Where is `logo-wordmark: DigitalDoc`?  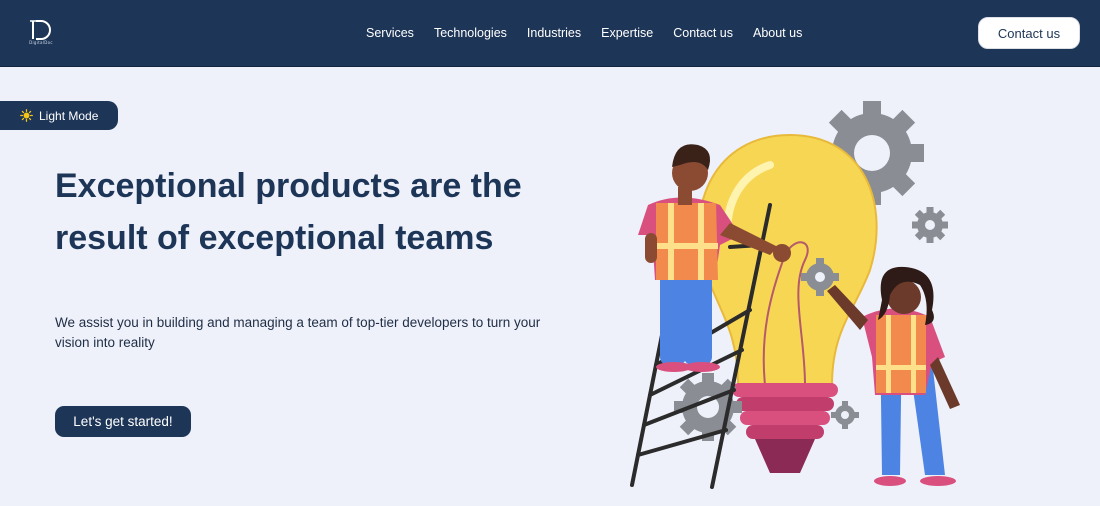 logo-wordmark: DigitalDoc is located at coordinates (41, 42).